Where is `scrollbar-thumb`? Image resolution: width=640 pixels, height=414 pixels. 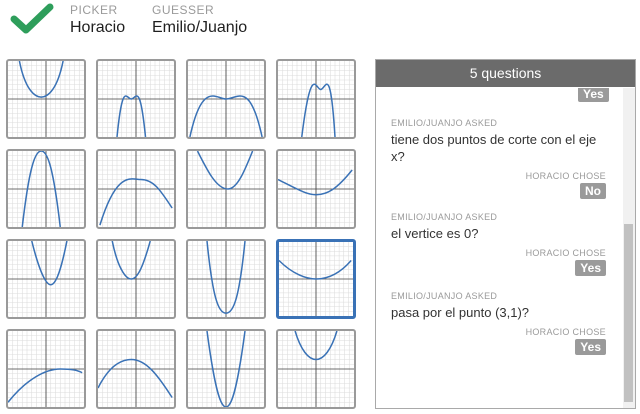 scrollbar-thumb is located at coordinates (628, 313).